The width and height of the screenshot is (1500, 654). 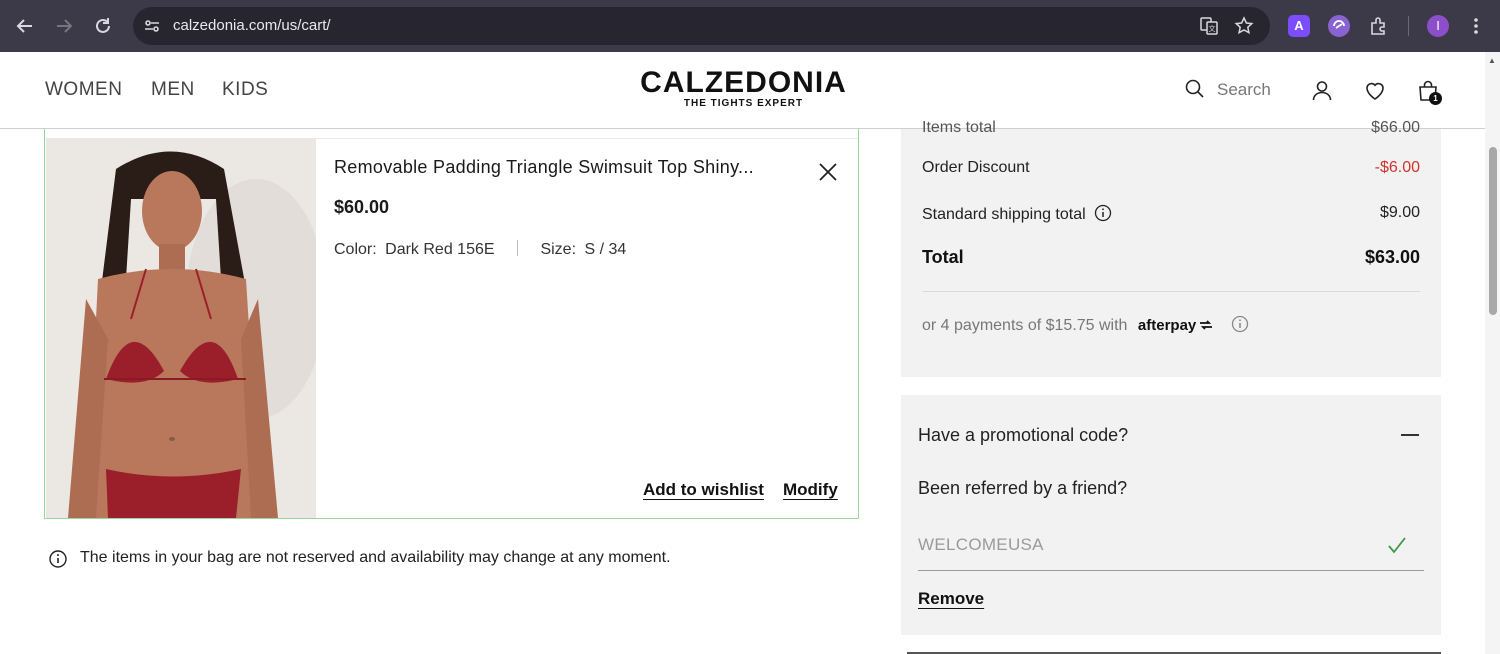 I want to click on product-attributes: Color: Dark Red 156E Size: S / 34, so click(x=480, y=249).